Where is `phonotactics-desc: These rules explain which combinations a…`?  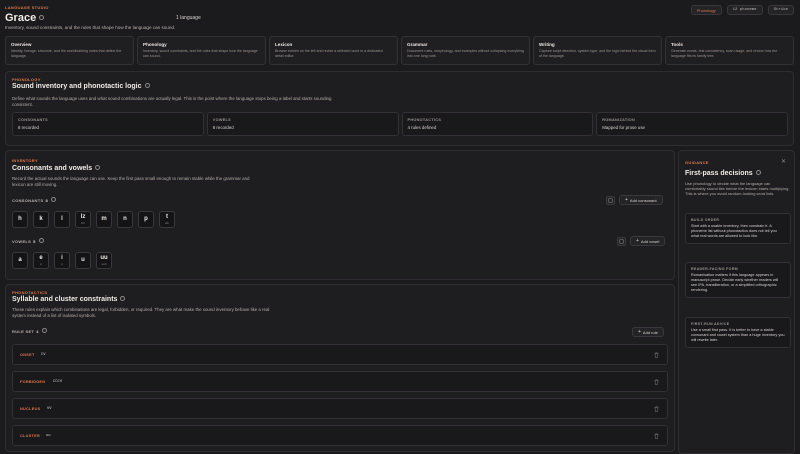 phonotactics-desc: These rules explain which combinations a… is located at coordinates (141, 312).